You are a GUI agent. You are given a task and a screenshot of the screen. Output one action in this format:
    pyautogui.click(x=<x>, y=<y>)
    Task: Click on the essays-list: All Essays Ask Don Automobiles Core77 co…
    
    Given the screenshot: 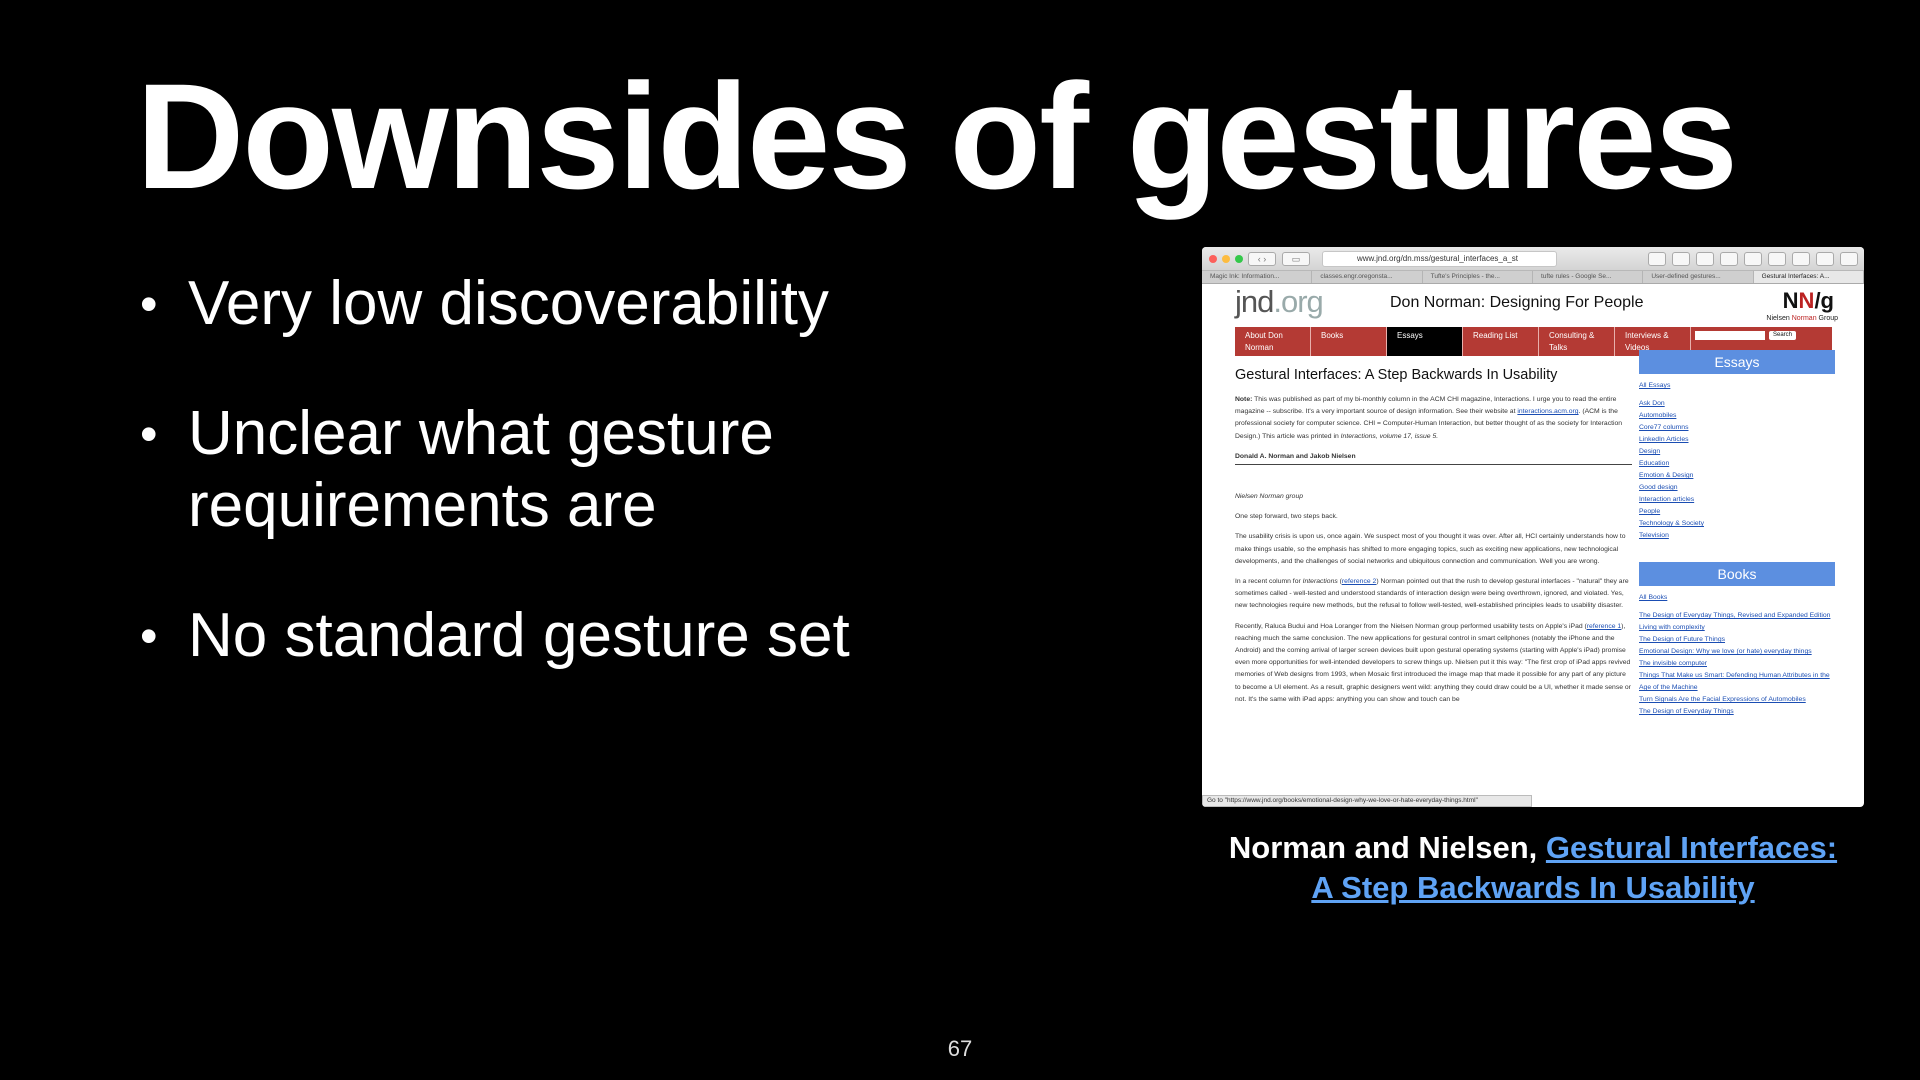 What is the action you would take?
    pyautogui.click(x=1737, y=461)
    